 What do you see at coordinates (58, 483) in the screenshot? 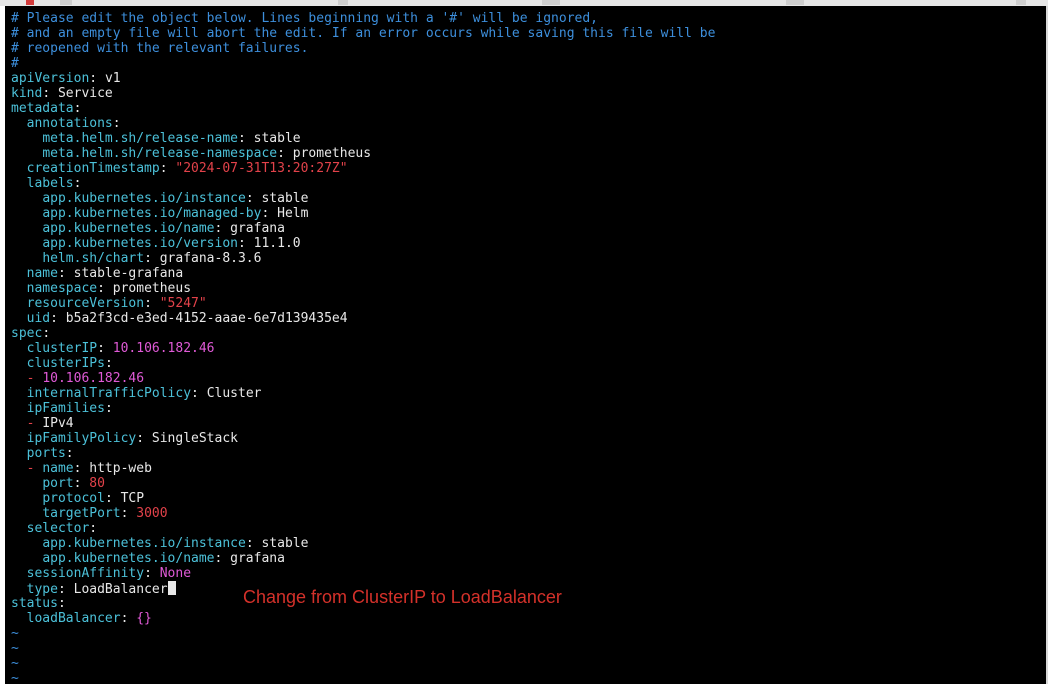
I see `yaml-key: port` at bounding box center [58, 483].